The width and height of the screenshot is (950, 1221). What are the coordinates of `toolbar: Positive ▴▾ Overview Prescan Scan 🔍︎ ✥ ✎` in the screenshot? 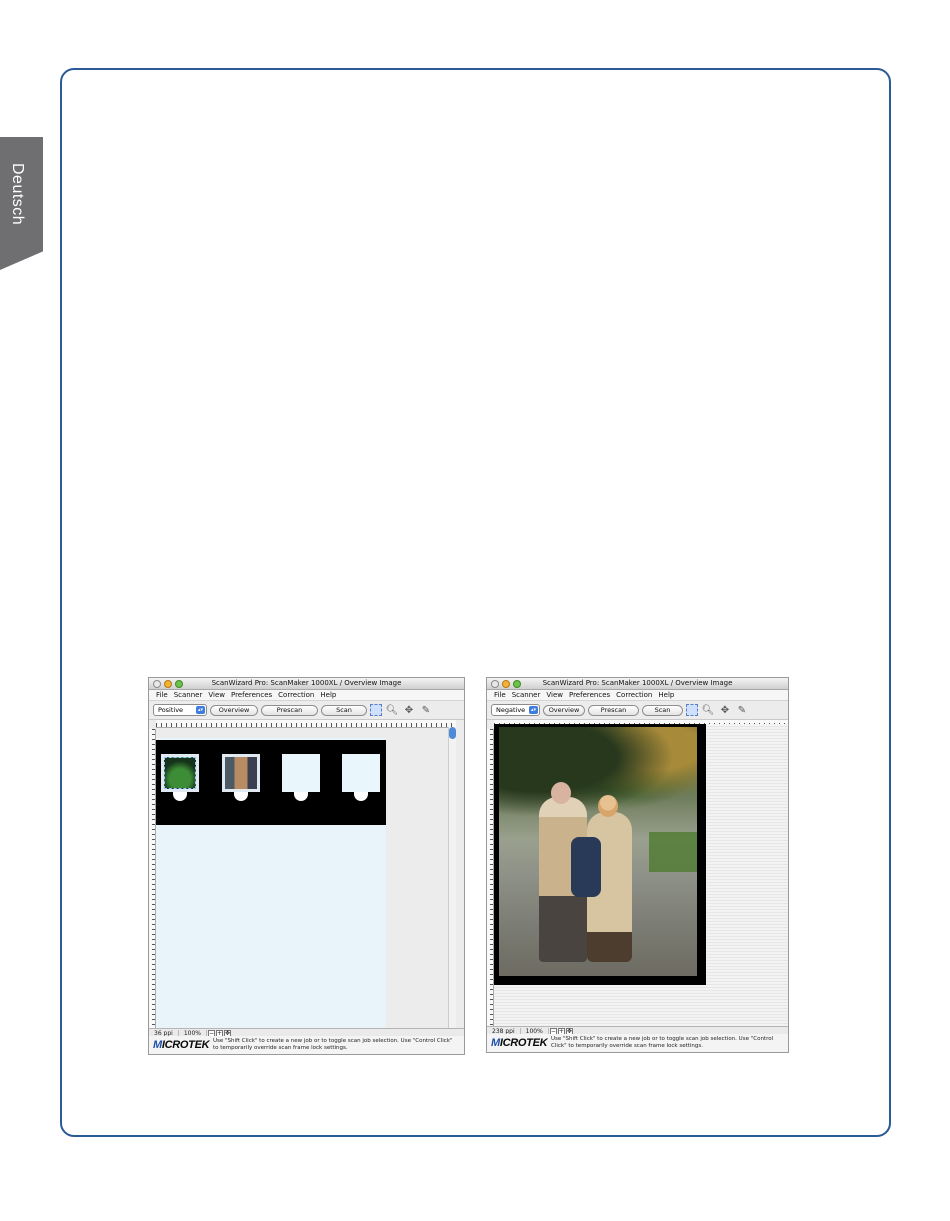 It's located at (306, 710).